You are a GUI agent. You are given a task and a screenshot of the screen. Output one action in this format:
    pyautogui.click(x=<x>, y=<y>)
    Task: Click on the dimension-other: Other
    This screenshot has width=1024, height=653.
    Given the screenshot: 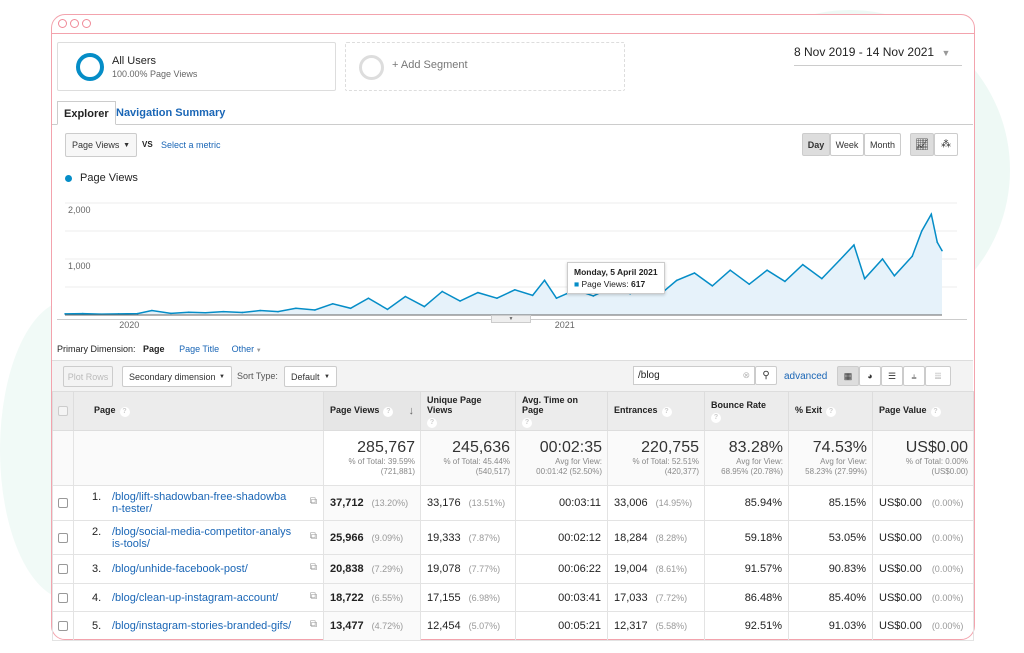 What is the action you would take?
    pyautogui.click(x=243, y=349)
    